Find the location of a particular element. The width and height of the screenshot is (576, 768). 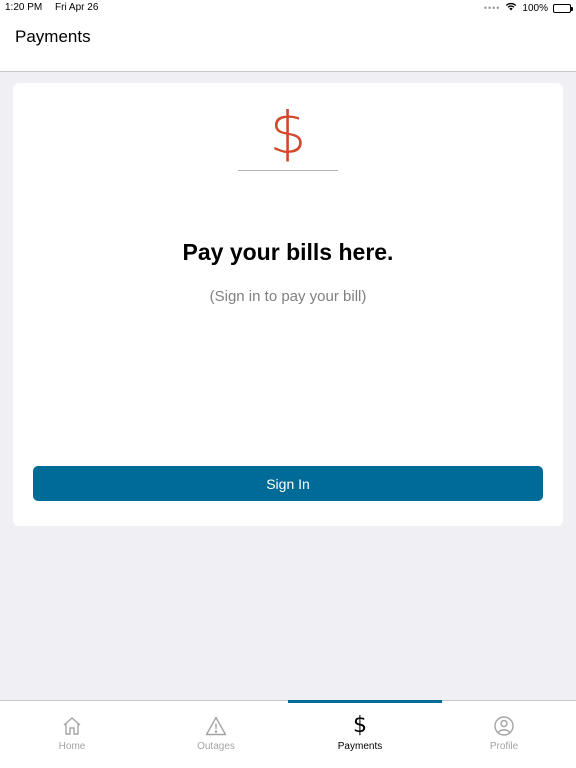

battery-percent: 100% is located at coordinates (535, 8).